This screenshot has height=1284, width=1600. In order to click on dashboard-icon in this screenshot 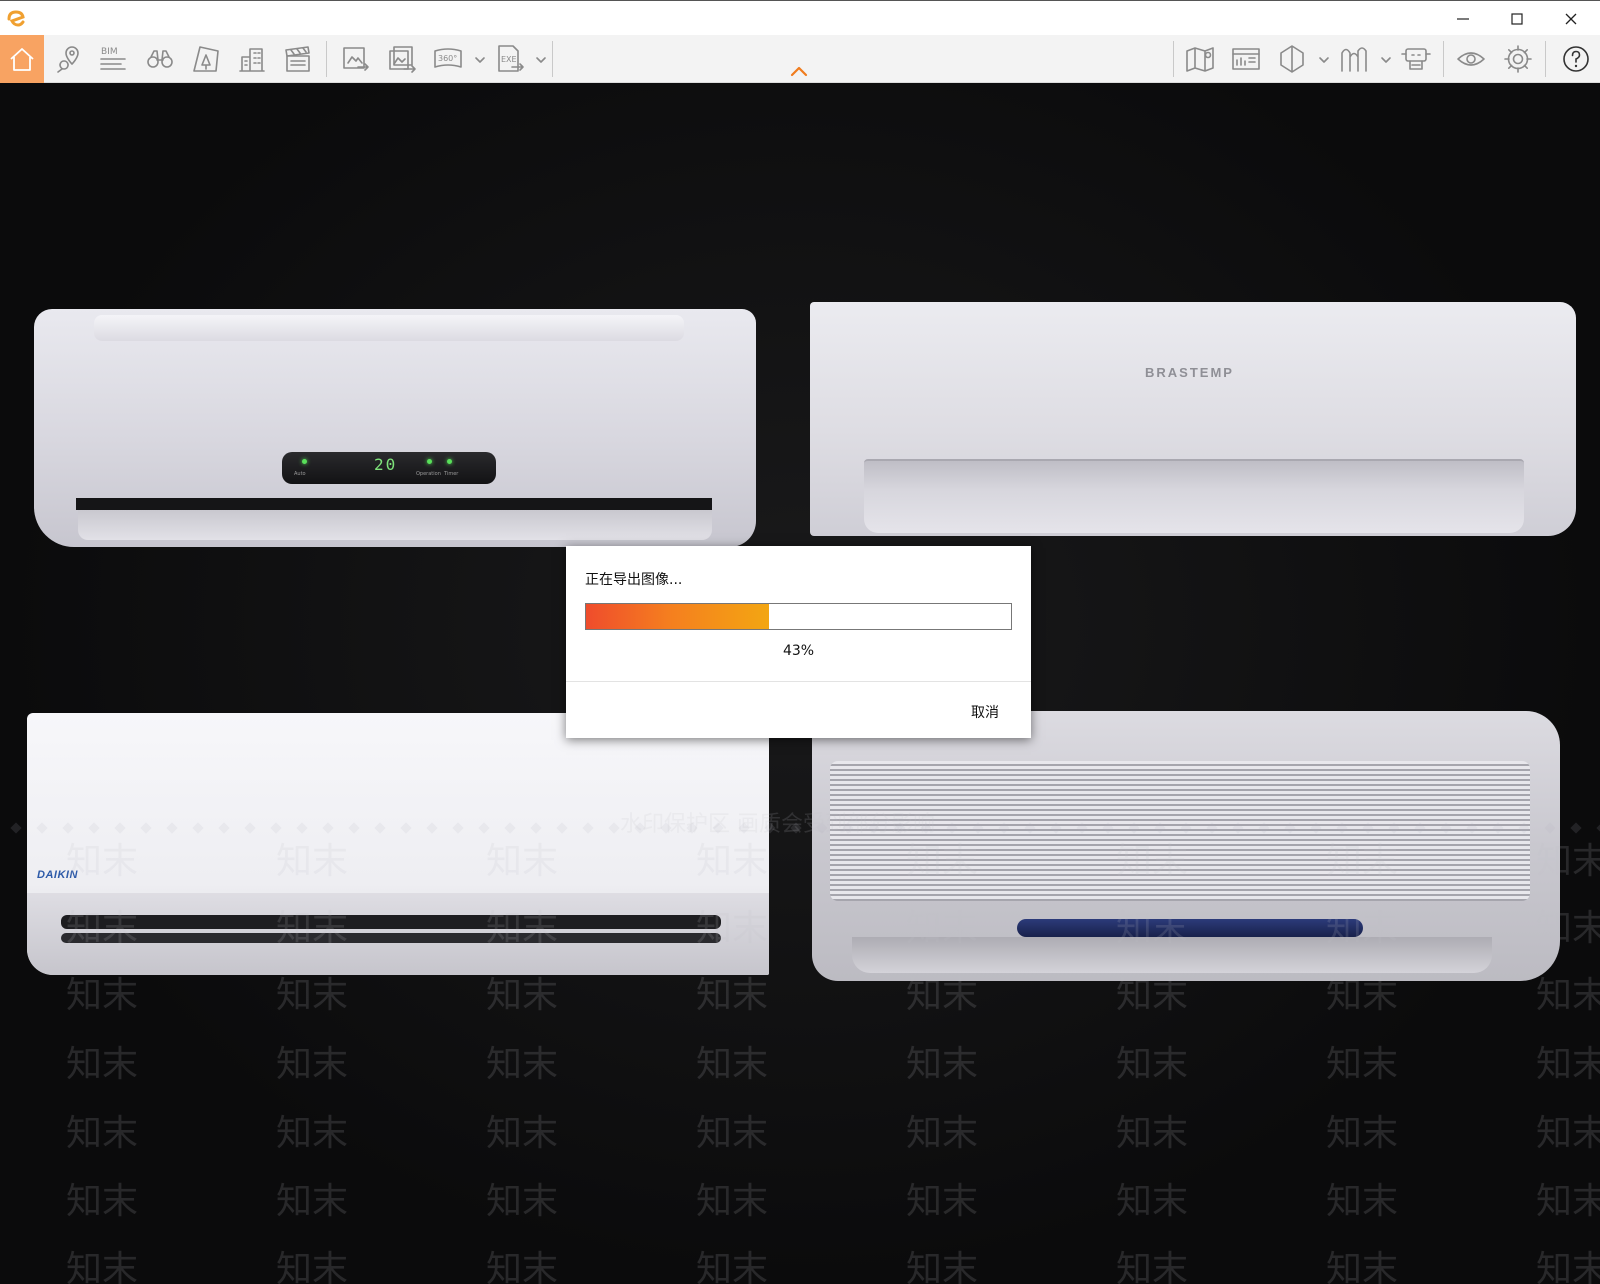, I will do `click(1246, 59)`.